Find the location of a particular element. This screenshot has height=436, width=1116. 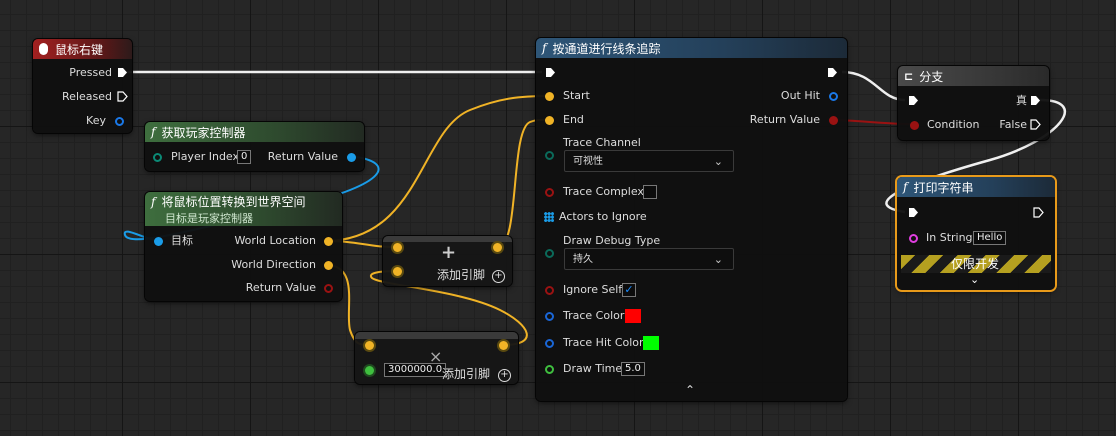

multiply-output-pin is located at coordinates (503, 345).